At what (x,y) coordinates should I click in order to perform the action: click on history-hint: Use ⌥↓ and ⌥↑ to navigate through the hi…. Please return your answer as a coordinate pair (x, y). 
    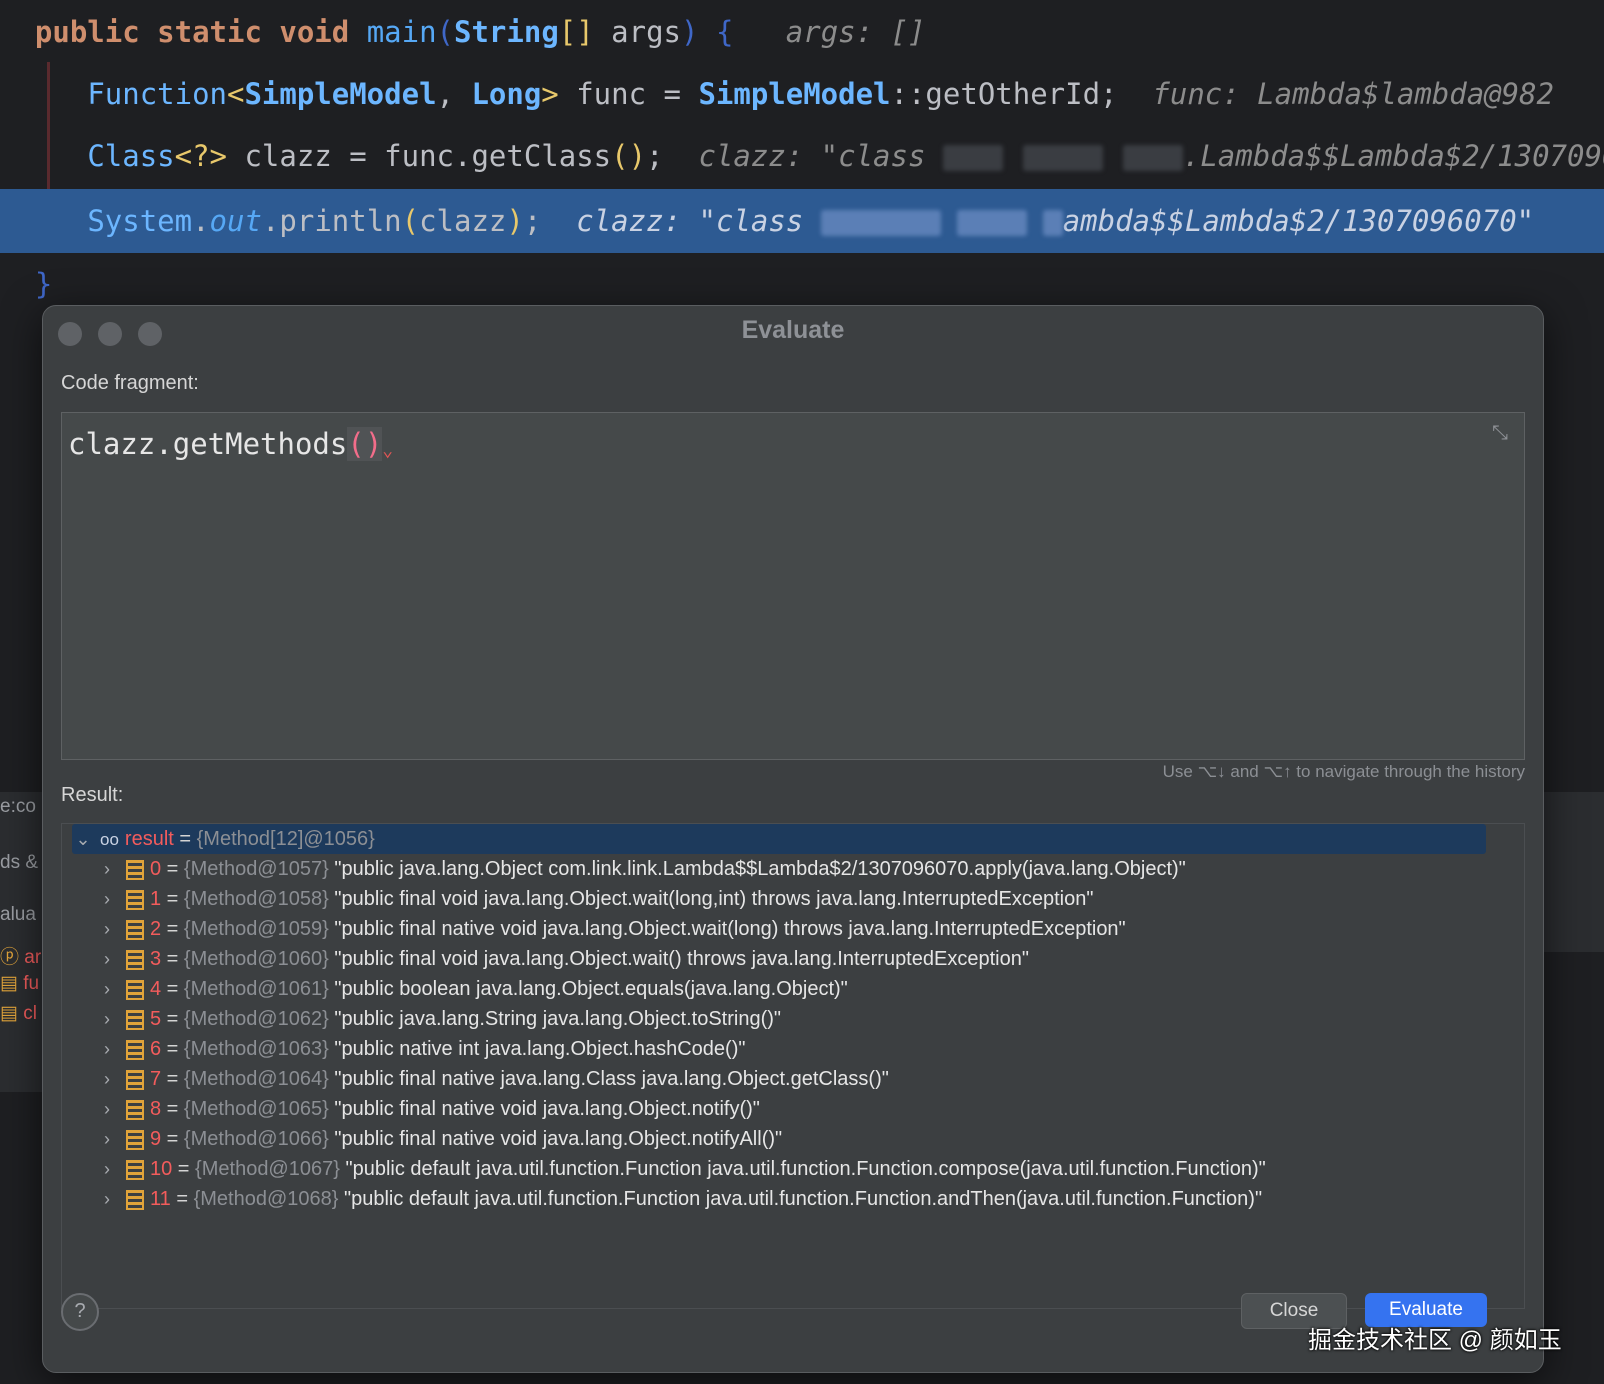
    Looking at the image, I should click on (1343, 771).